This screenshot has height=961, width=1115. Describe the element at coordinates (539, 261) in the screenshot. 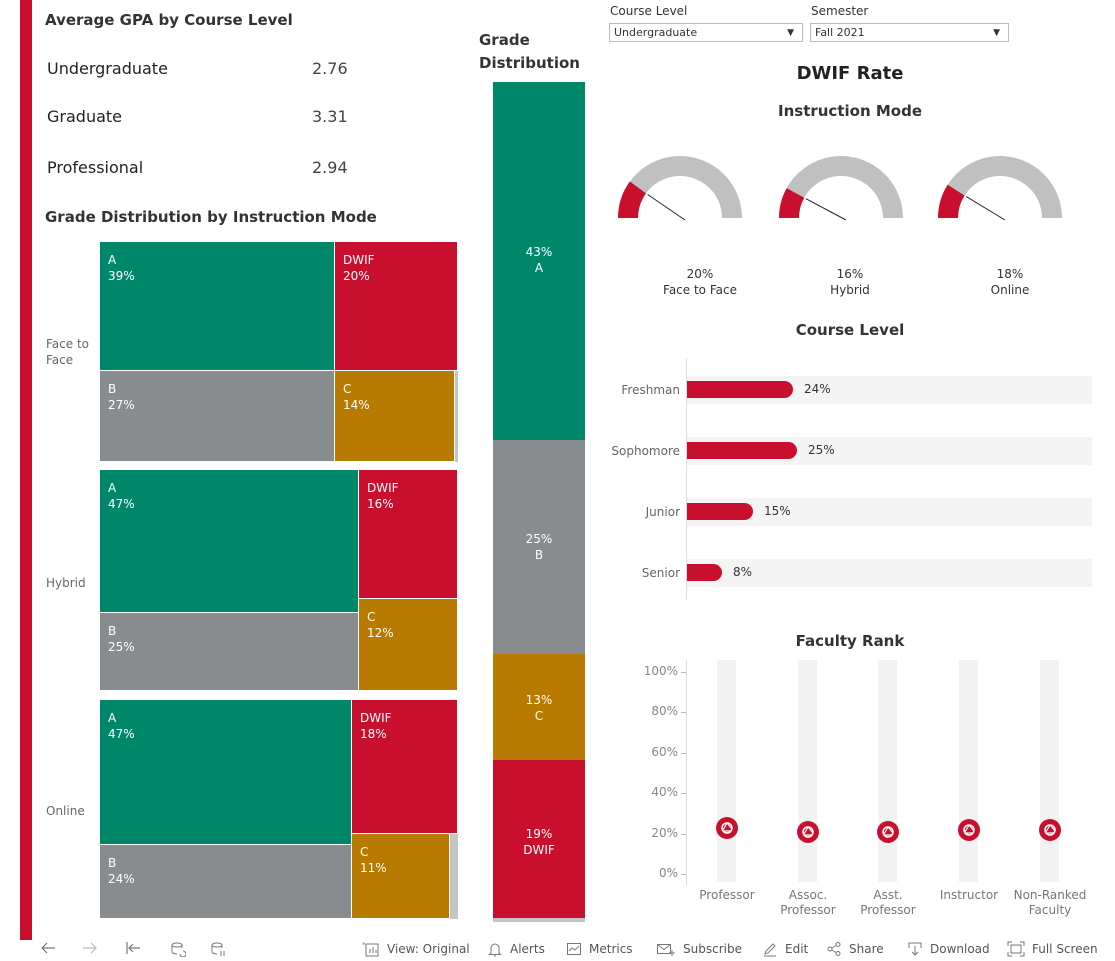

I see `grade-segment-a: 43% A` at that location.